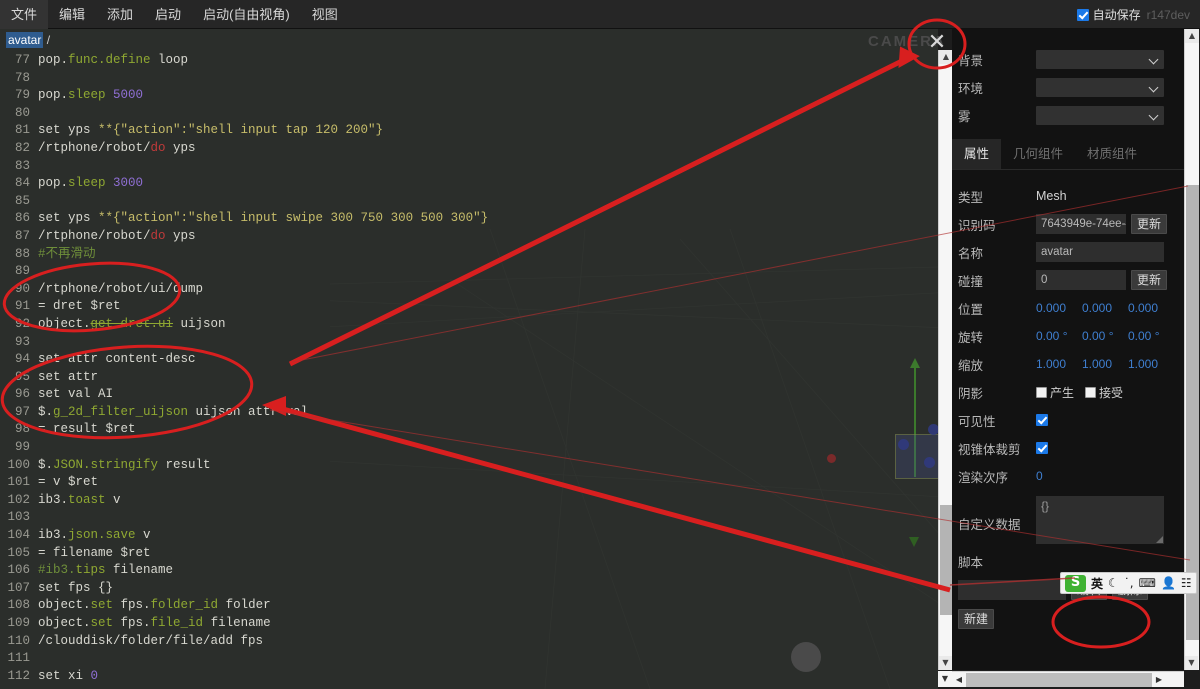 The width and height of the screenshot is (1200, 689). What do you see at coordinates (471, 237) in the screenshot?
I see `code-line: 87/rtphone/robot/do yps` at bounding box center [471, 237].